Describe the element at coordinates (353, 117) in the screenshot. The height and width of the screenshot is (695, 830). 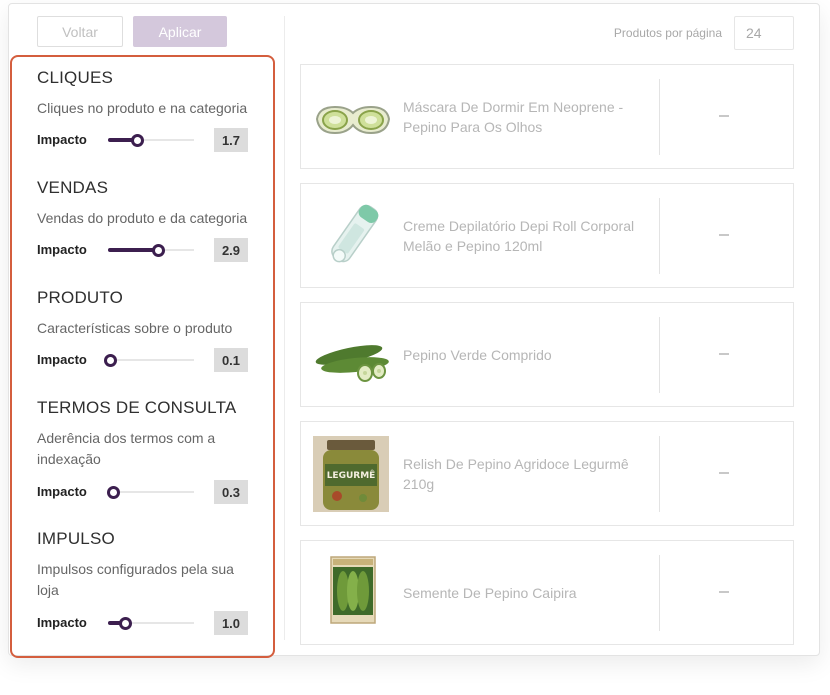
I see `sleep-mask-image` at that location.